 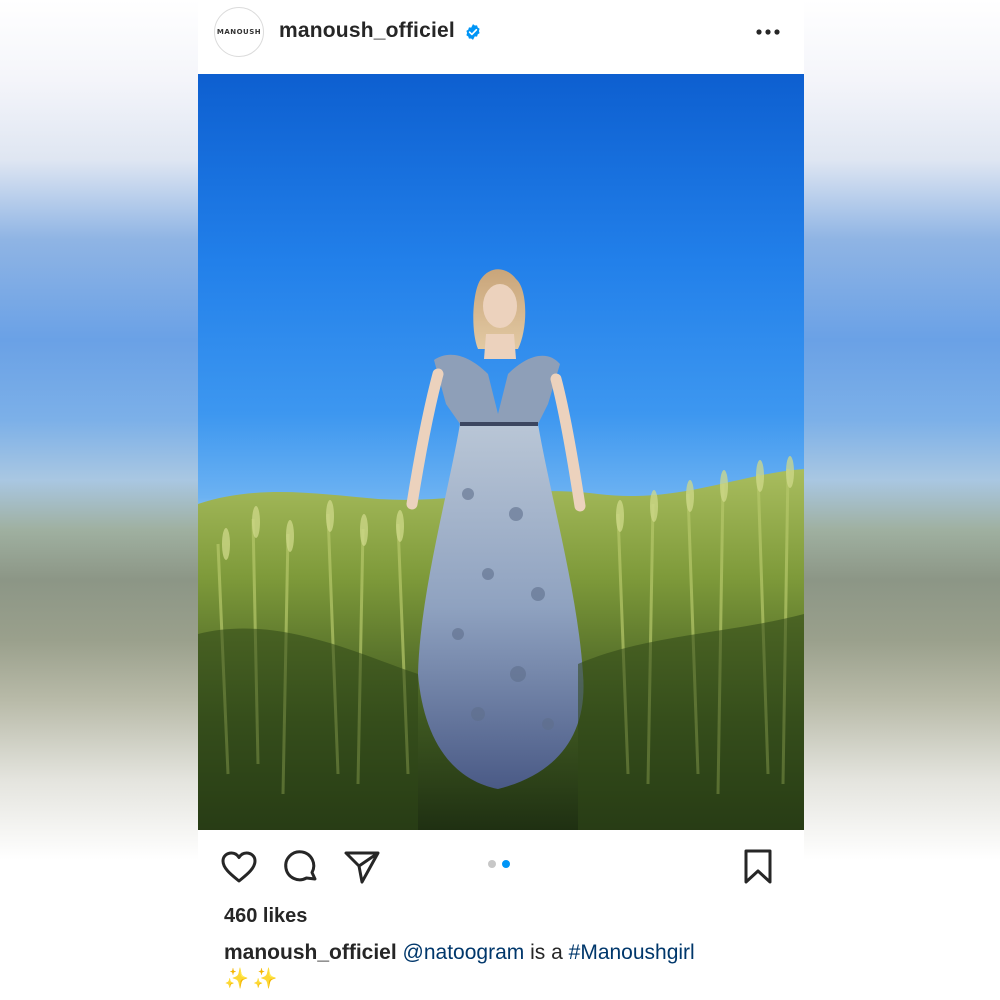 I want to click on likes-count: 460 likes, so click(x=265, y=916).